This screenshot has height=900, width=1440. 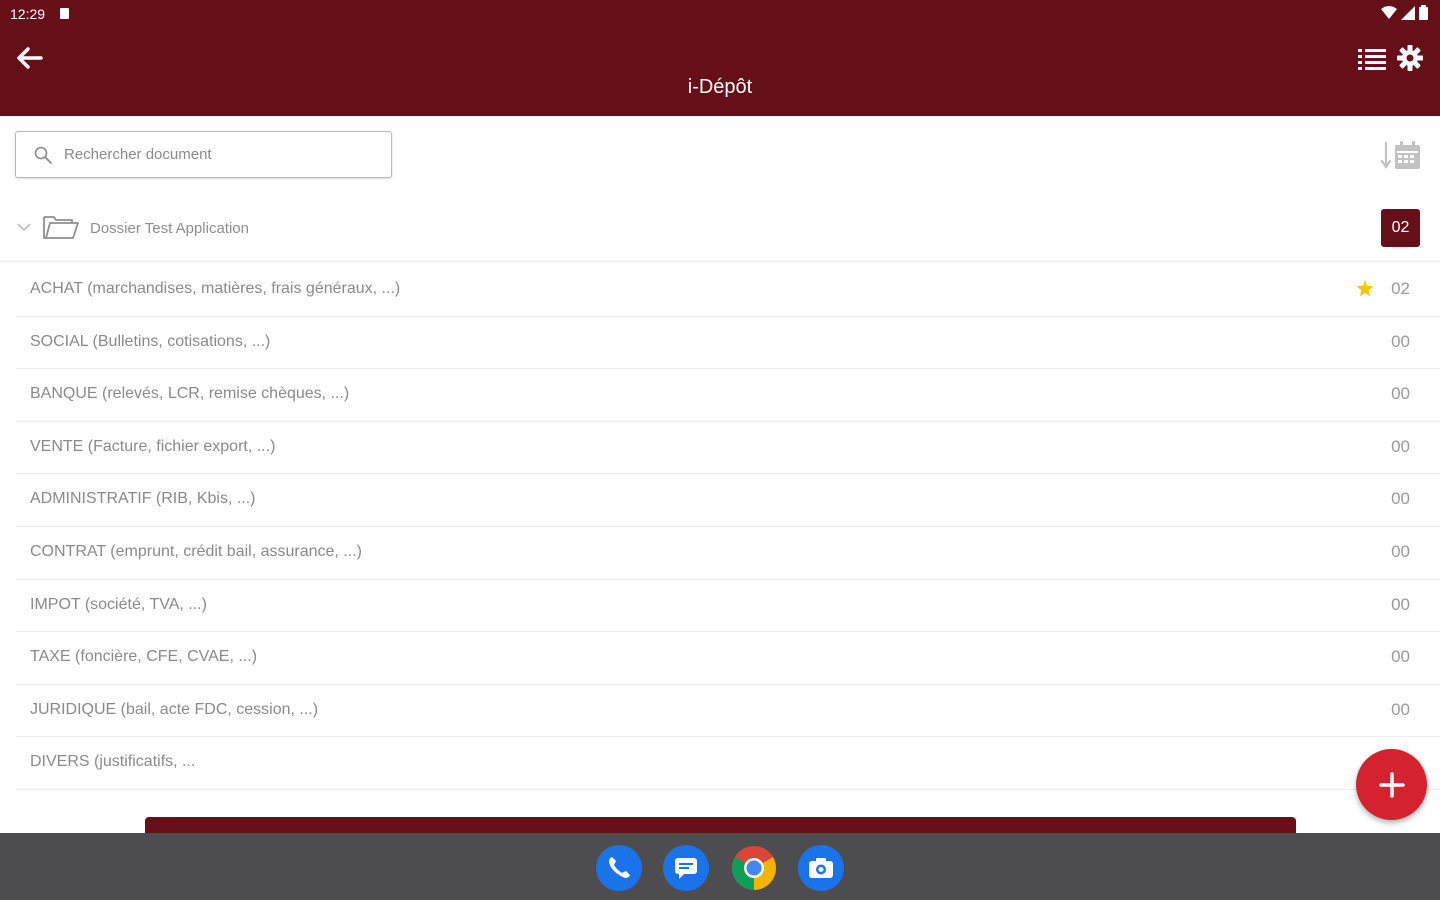 I want to click on gear-icon, so click(x=1410, y=58).